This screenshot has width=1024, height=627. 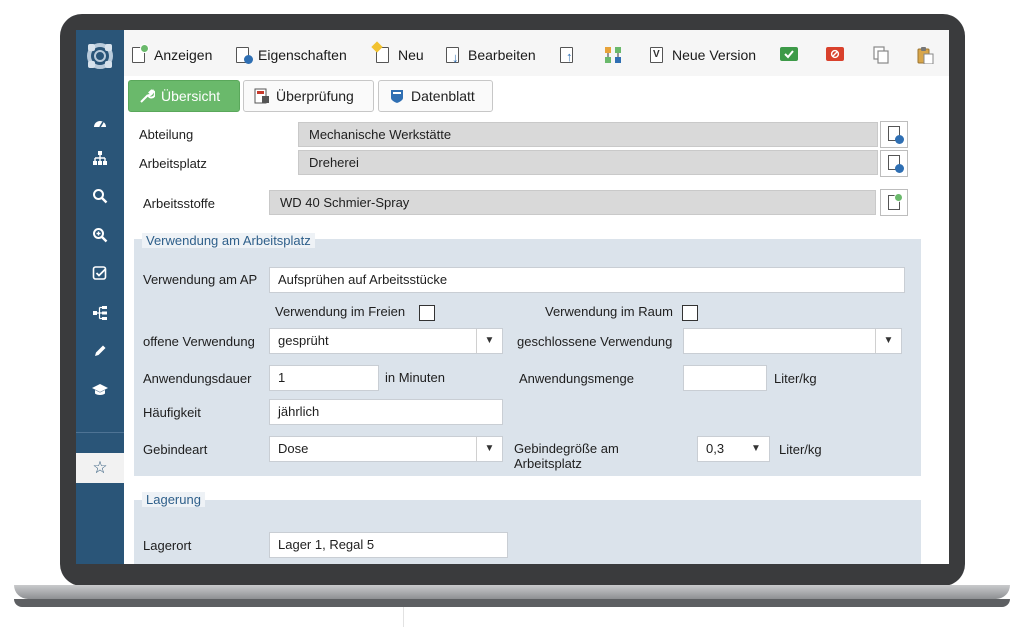 What do you see at coordinates (303, 340) in the screenshot?
I see `offene-value: gesprüht` at bounding box center [303, 340].